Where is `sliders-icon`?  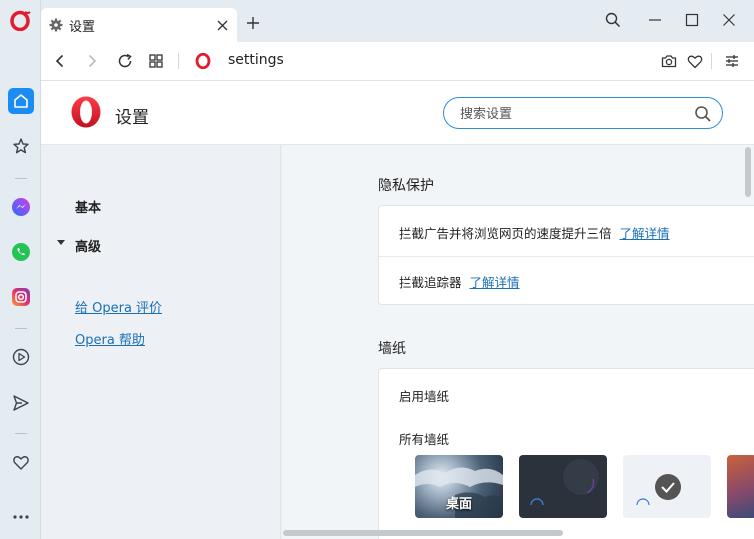 sliders-icon is located at coordinates (732, 61).